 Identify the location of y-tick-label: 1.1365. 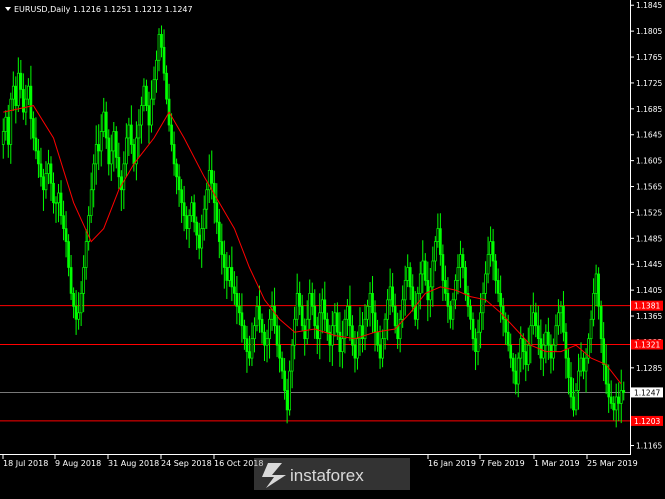
(649, 316).